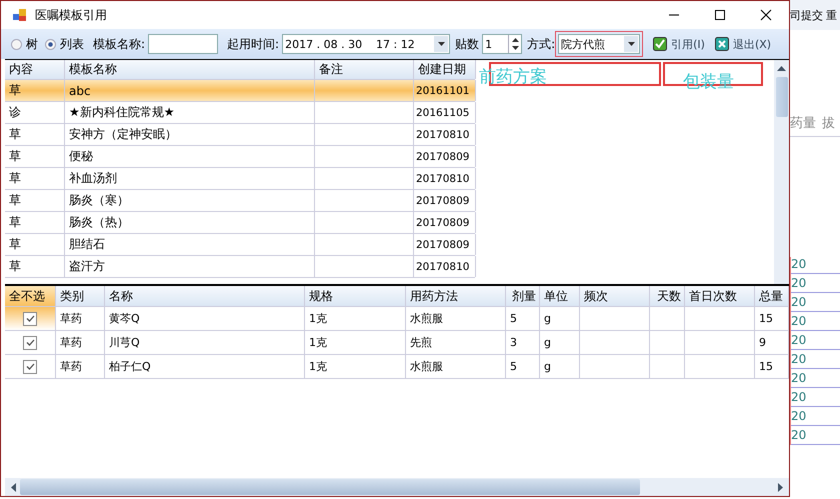 The image size is (840, 499). Describe the element at coordinates (445, 90) in the screenshot. I see `table-cell: 20161101` at that location.